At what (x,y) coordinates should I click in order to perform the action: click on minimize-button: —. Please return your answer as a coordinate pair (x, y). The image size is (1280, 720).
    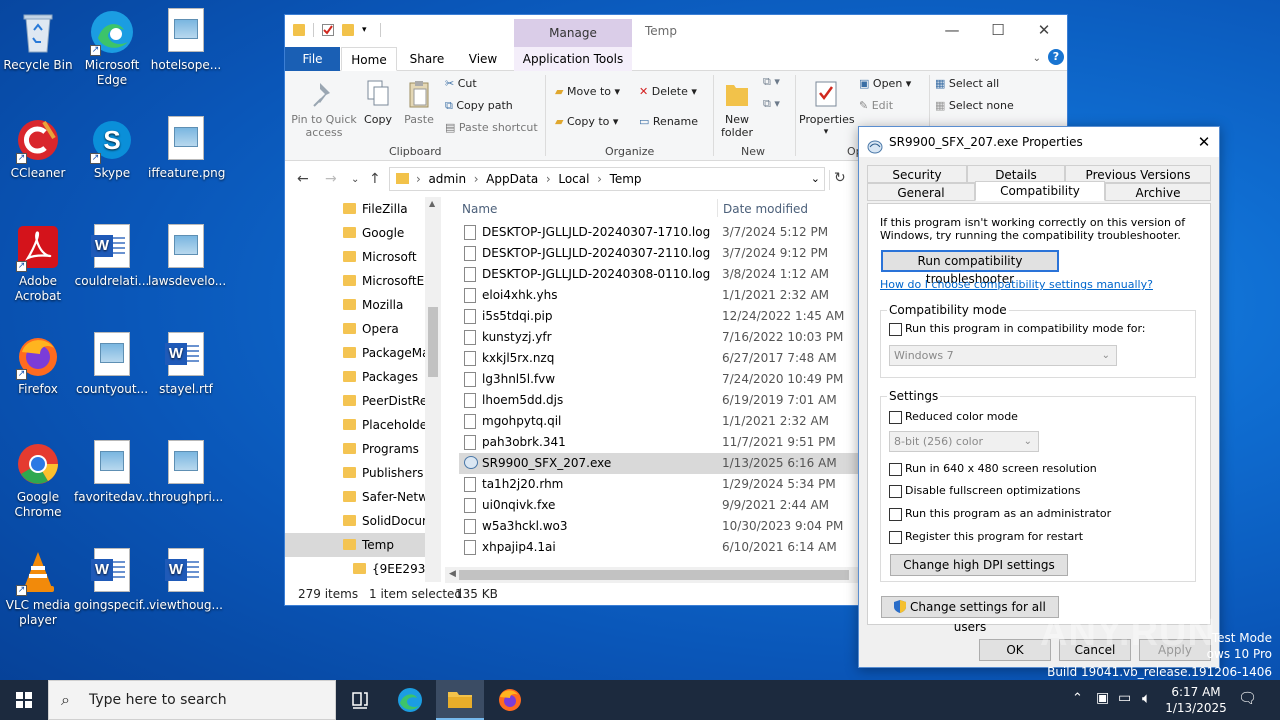
    Looking at the image, I should click on (952, 30).